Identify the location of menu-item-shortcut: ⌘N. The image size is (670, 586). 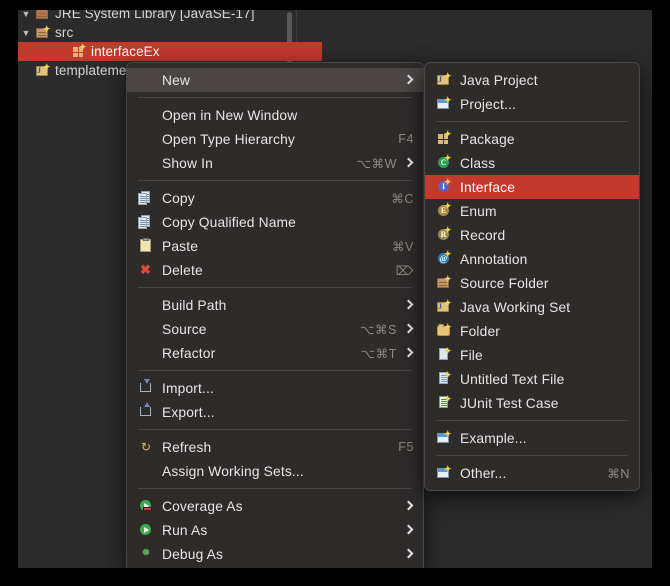
(618, 473).